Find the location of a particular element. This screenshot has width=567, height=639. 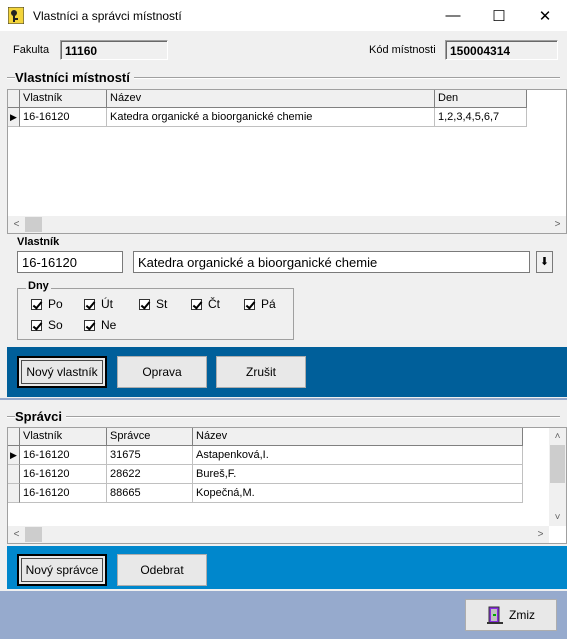

room-code-field: 150004314 is located at coordinates (501, 50).